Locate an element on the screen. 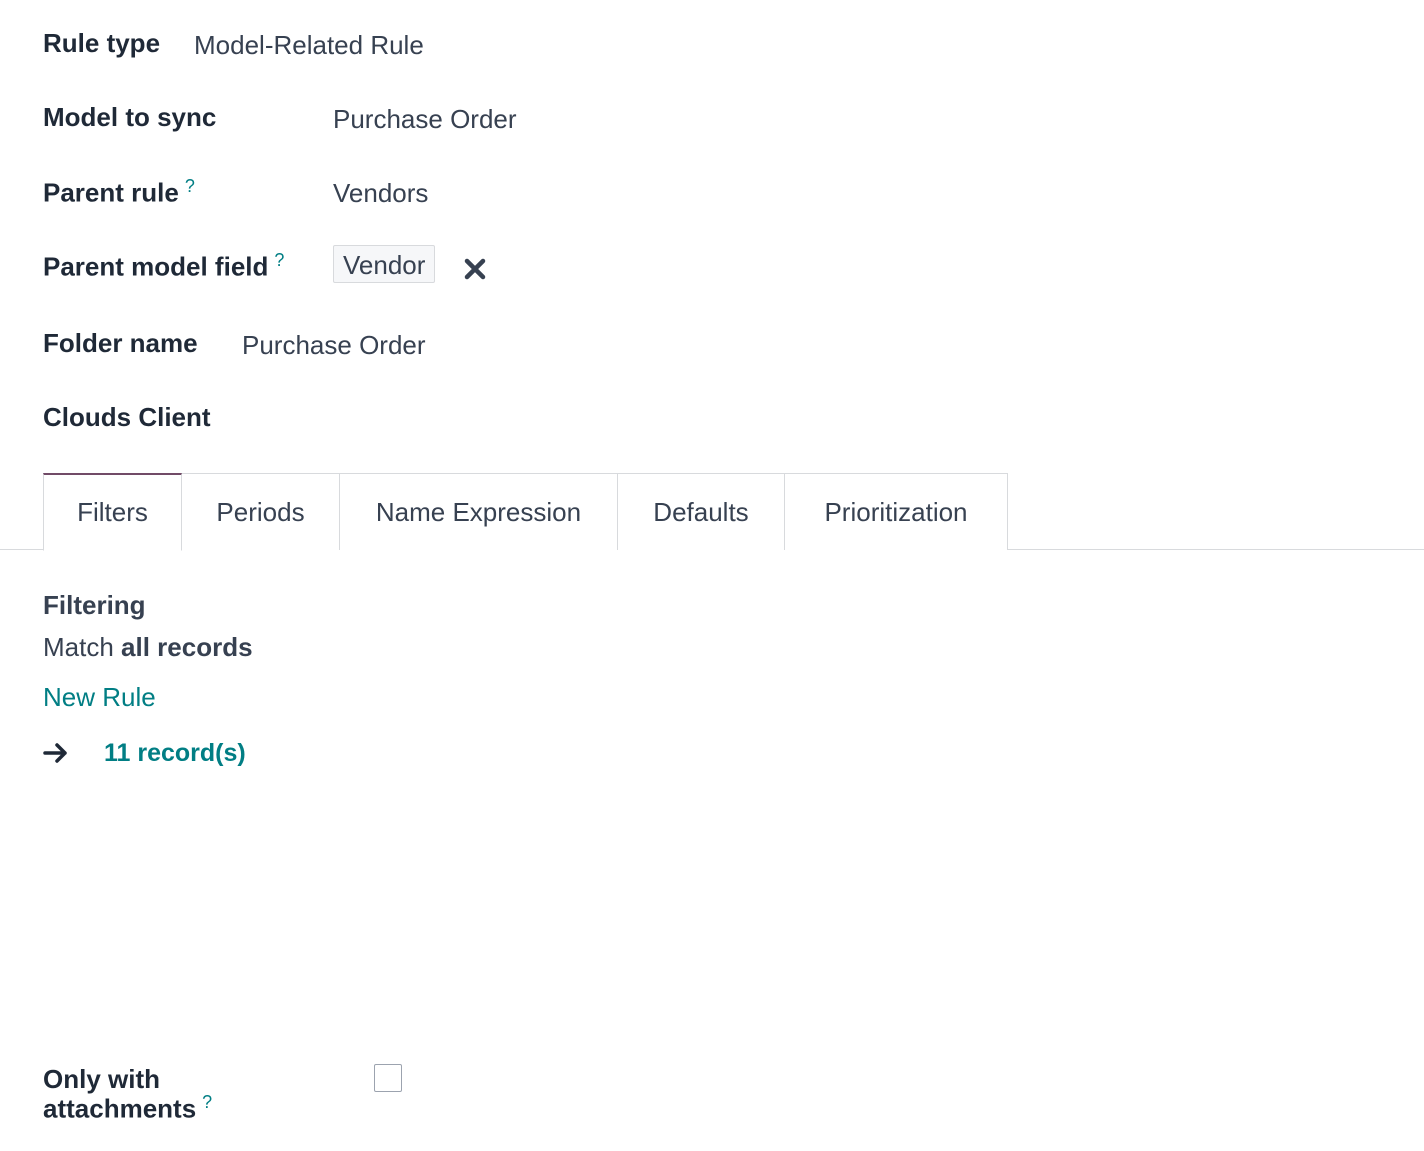 This screenshot has width=1424, height=1151. records-count-link: 11 record(s) is located at coordinates (175, 753).